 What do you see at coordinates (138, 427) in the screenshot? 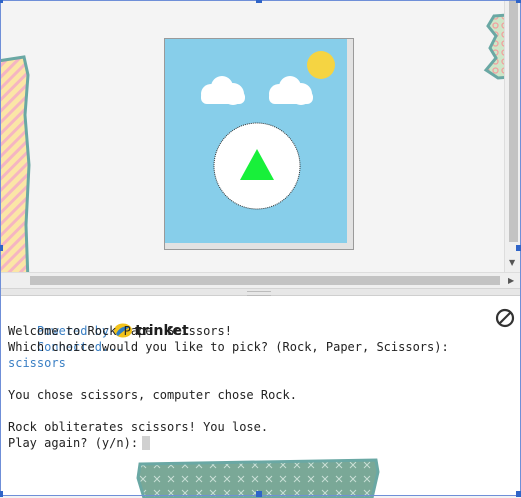
I see `console-line: Rock obliterates scissors! You lose.` at bounding box center [138, 427].